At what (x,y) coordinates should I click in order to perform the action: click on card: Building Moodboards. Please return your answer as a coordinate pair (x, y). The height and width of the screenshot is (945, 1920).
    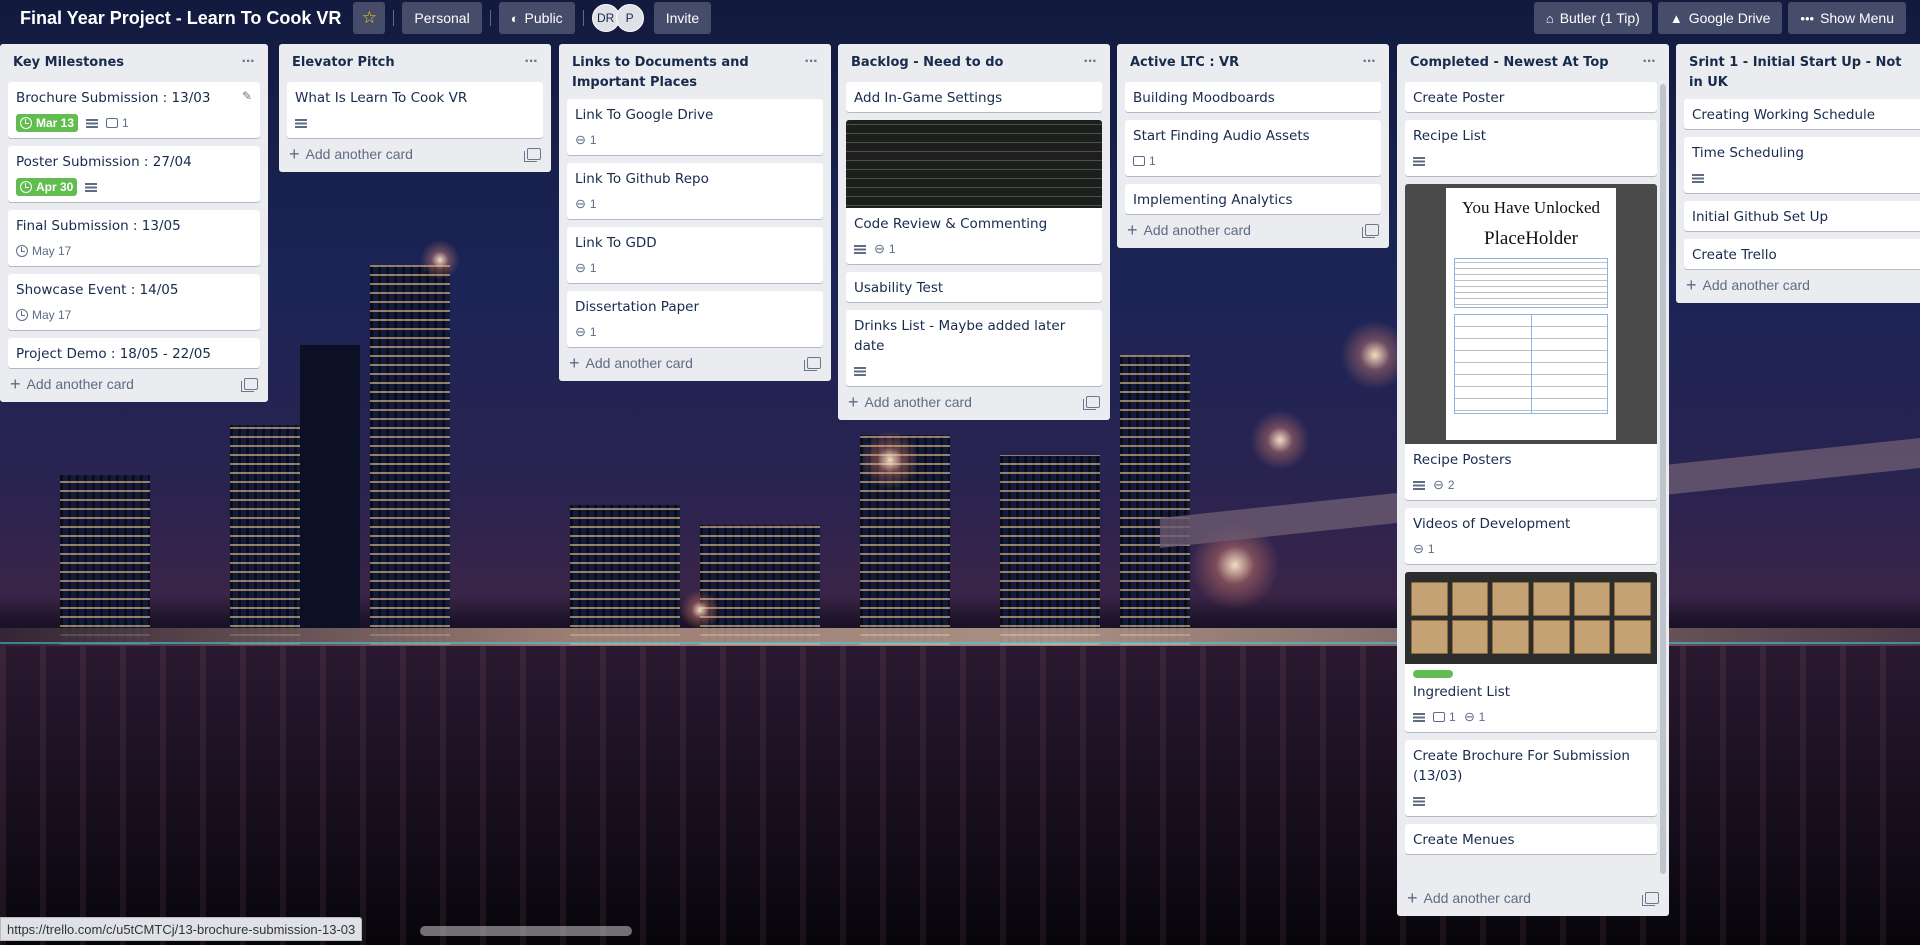
    Looking at the image, I should click on (1253, 97).